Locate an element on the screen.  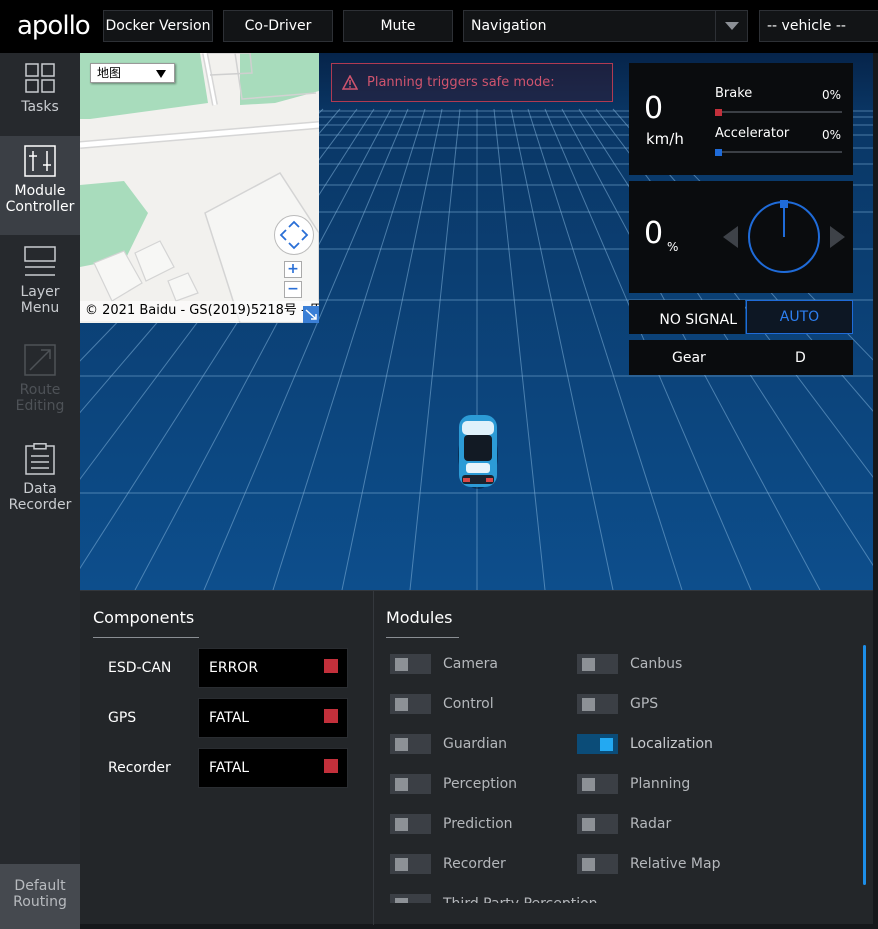
speed-value: 0 is located at coordinates (654, 108).